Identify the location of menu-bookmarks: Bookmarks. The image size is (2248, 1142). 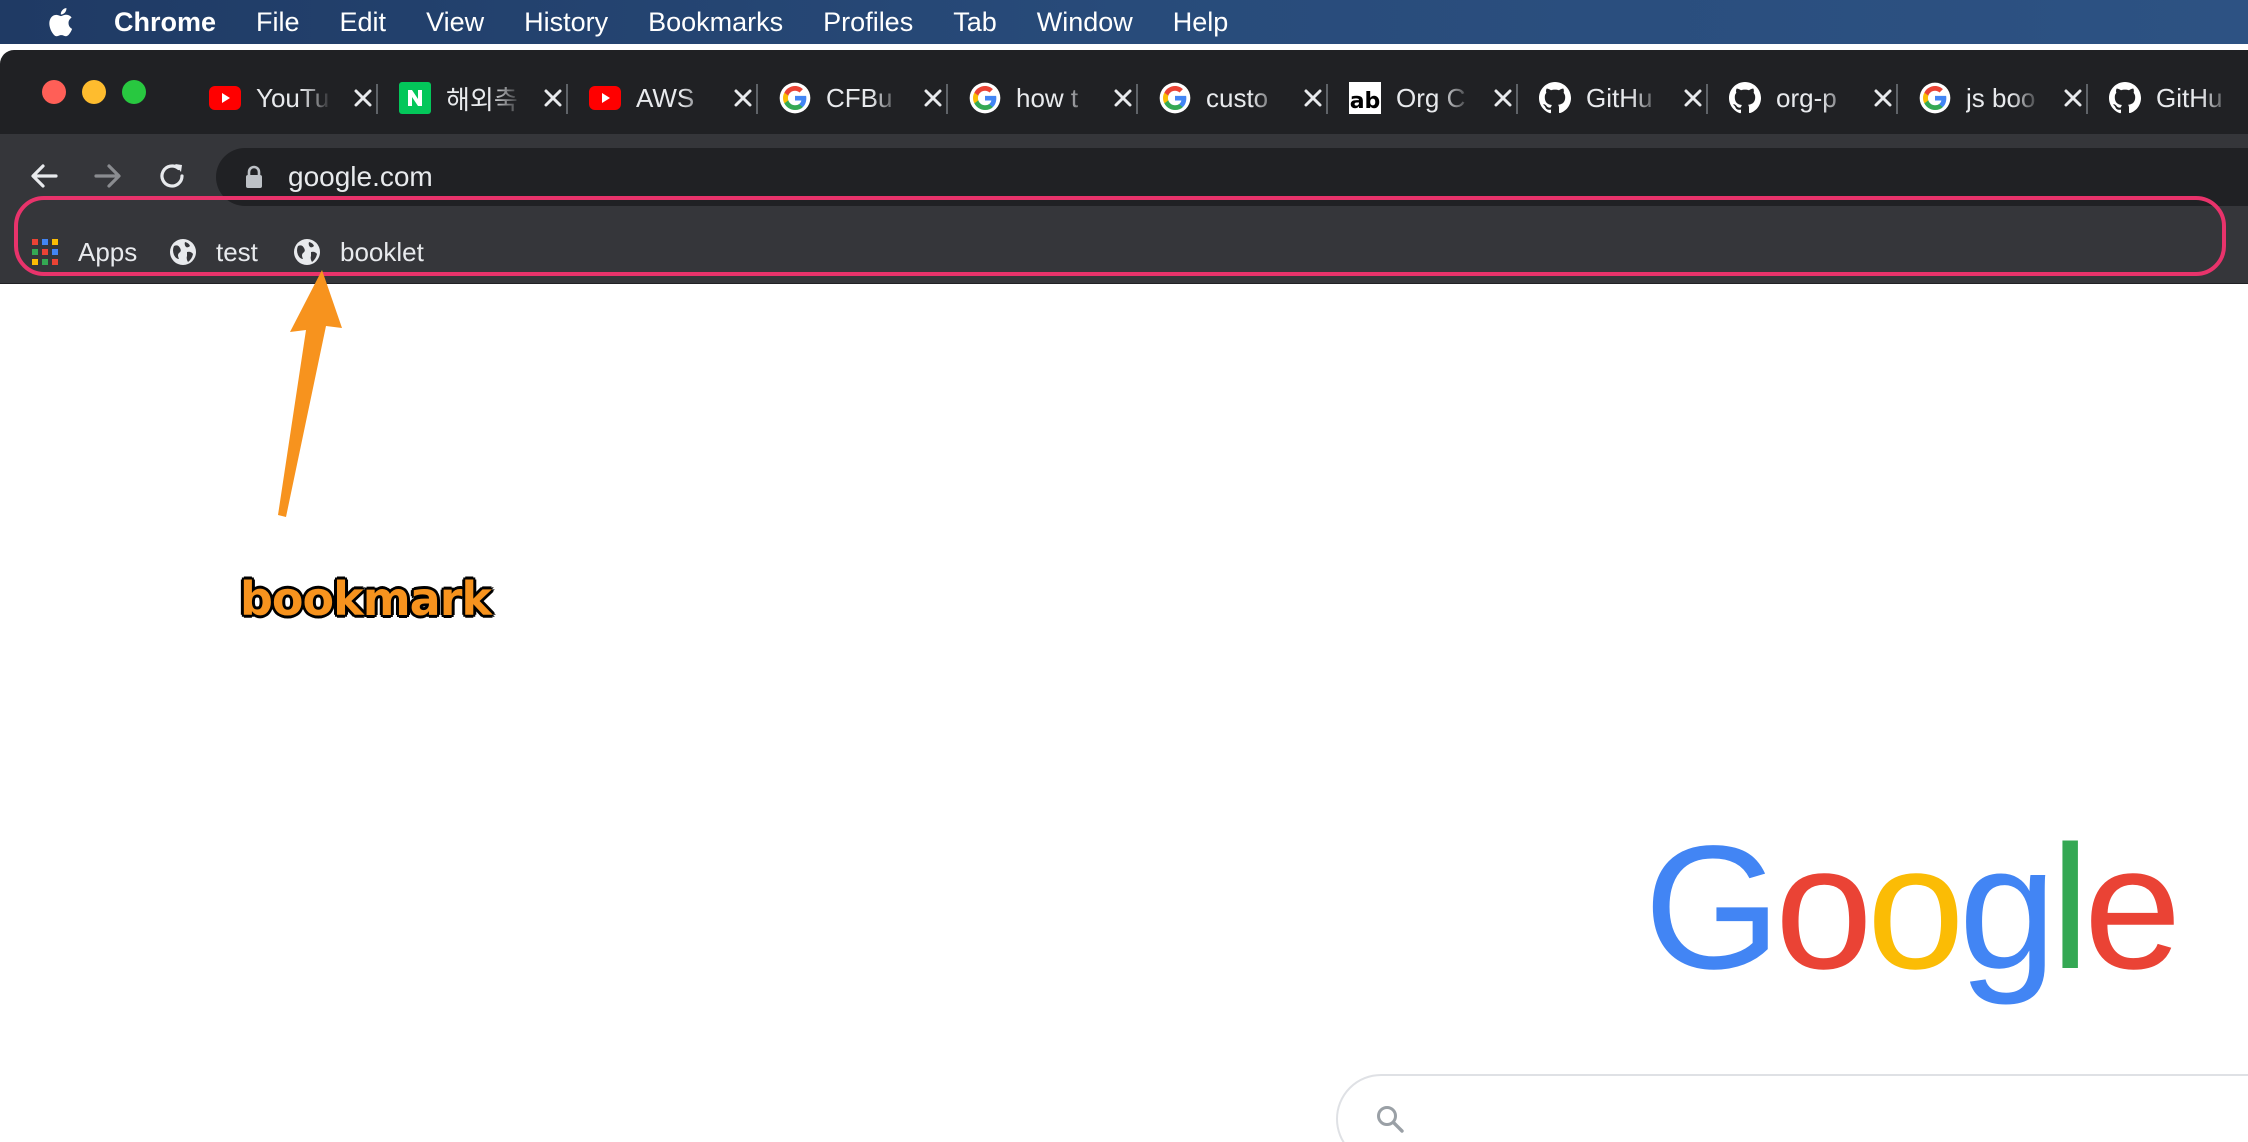
(715, 22).